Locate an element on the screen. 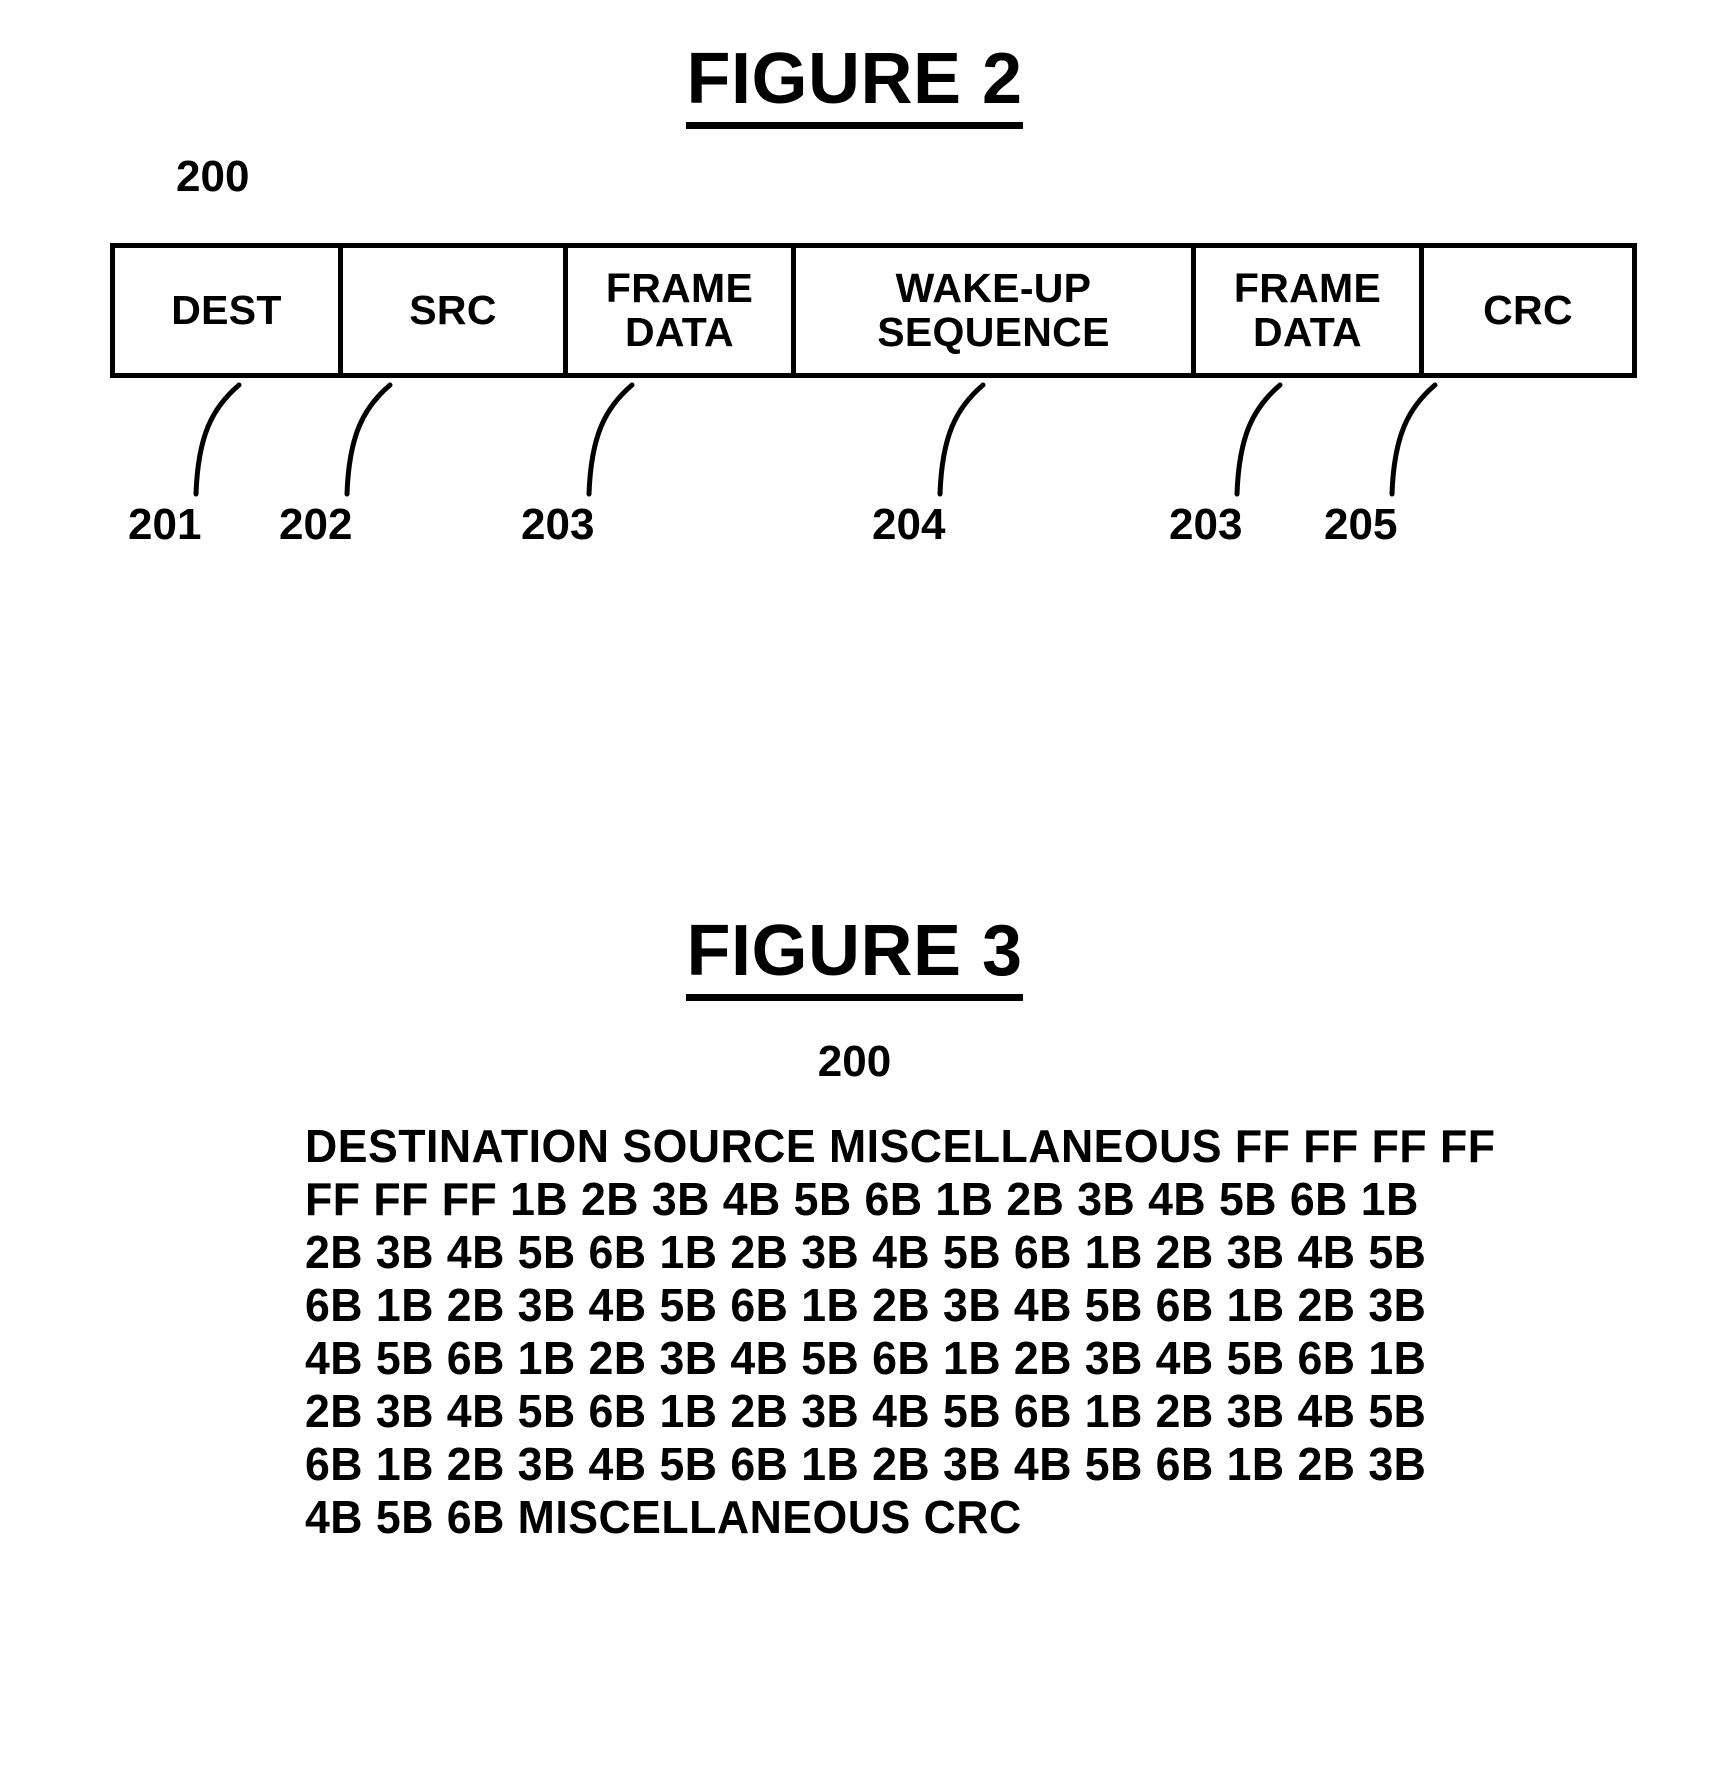 This screenshot has width=1709, height=1786. figure-3-title-text: FIGURE 3 is located at coordinates (854, 955).